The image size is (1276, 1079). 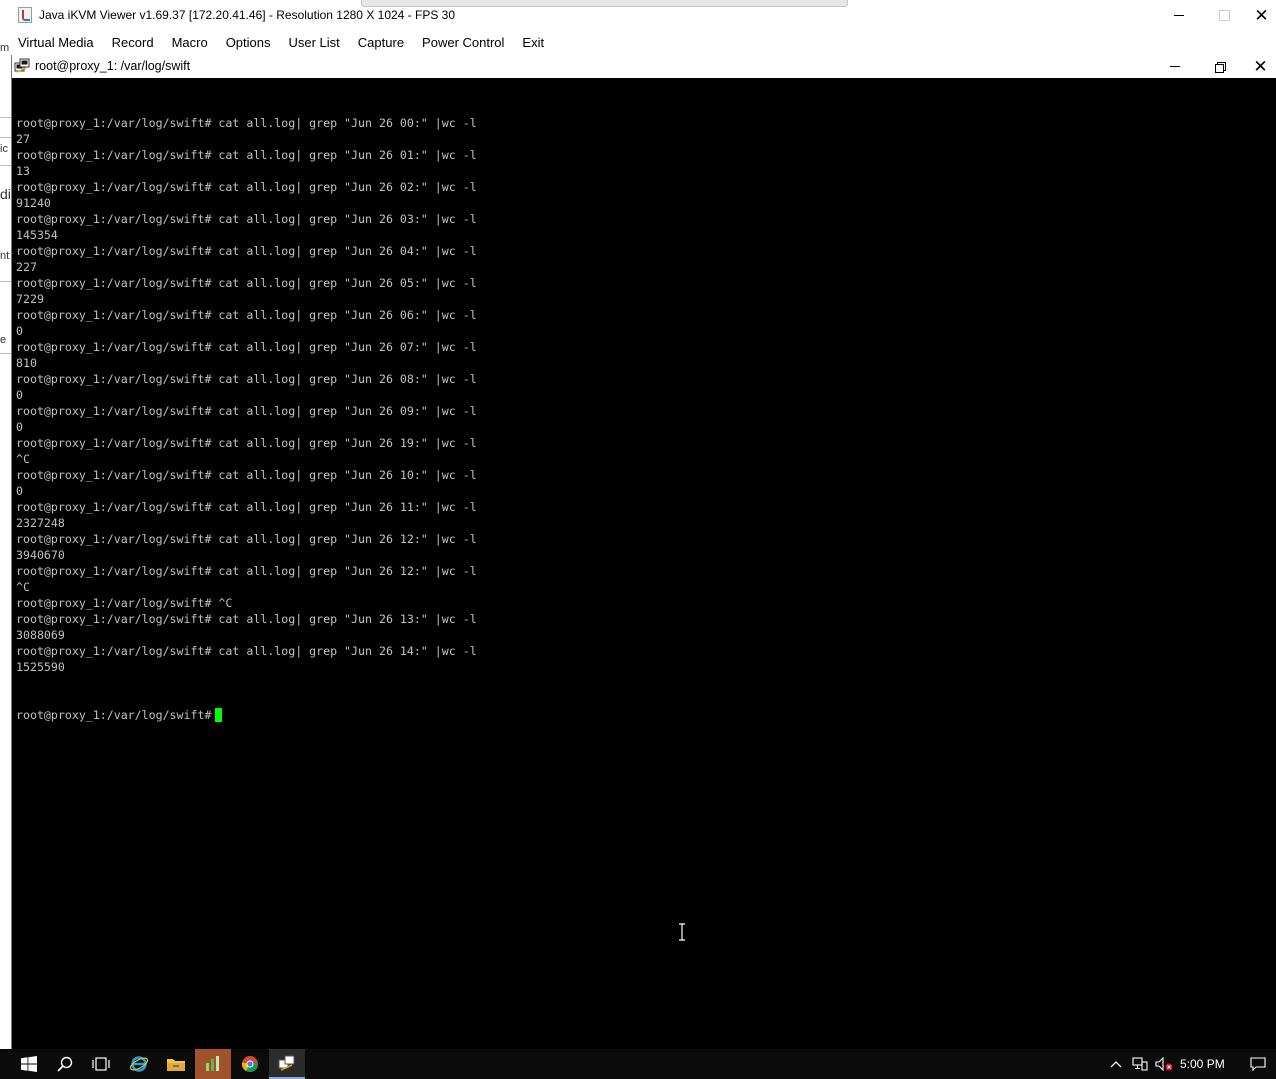 I want to click on menu-capture: Capture, so click(x=381, y=43).